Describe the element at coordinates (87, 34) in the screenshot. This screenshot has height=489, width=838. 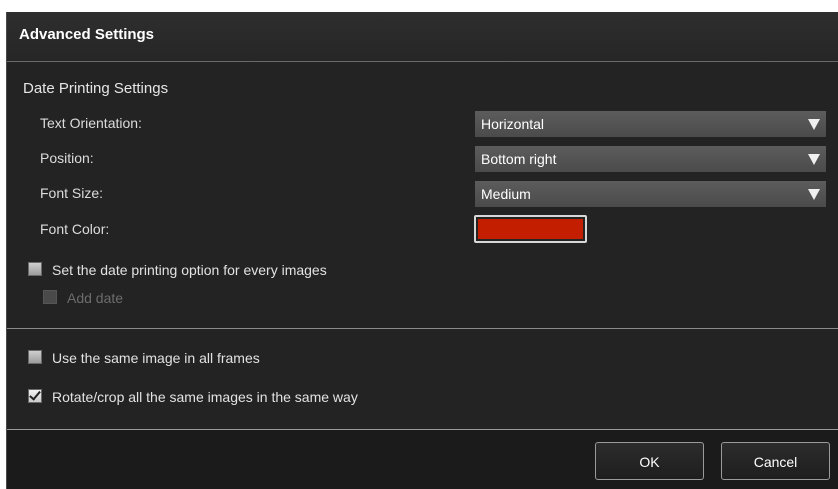
I see `dialog-title: Advanced Settings` at that location.